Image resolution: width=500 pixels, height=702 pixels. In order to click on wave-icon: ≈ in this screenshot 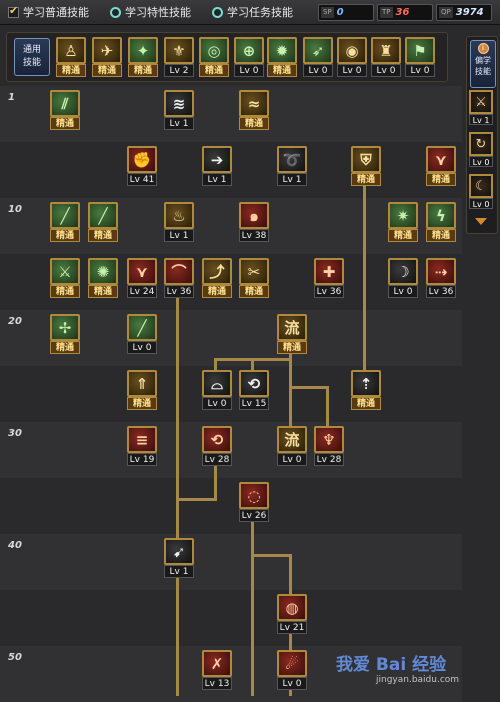, I will do `click(254, 103)`.